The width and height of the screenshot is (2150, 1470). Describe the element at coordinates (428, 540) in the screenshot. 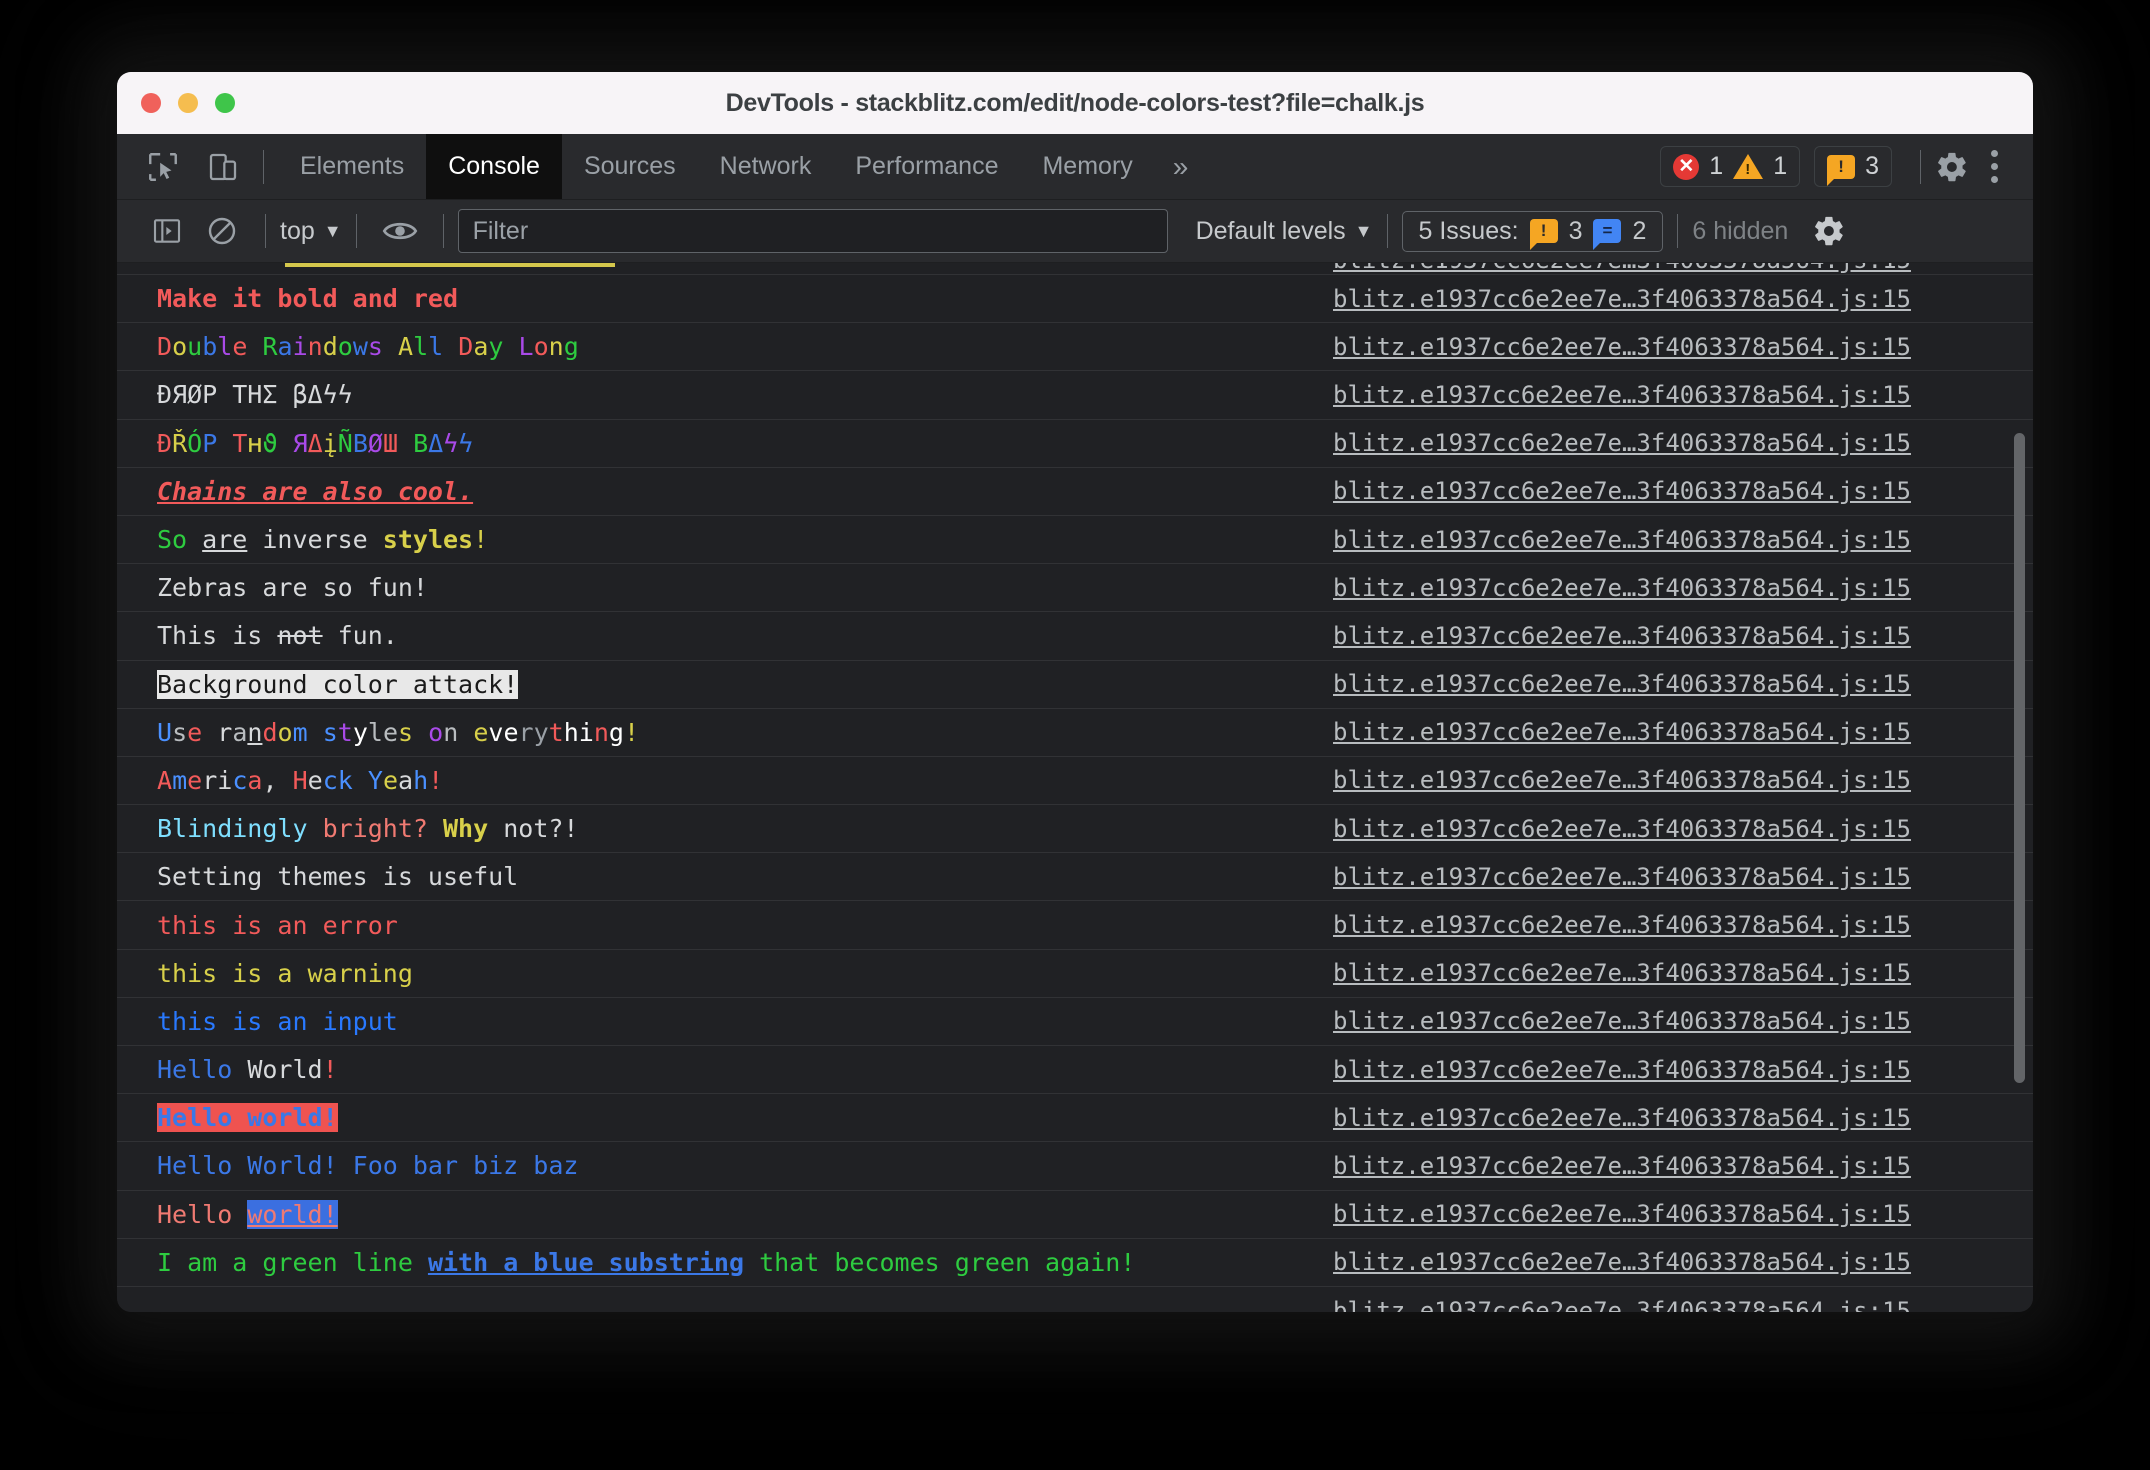

I see `console-text-run: styles` at that location.